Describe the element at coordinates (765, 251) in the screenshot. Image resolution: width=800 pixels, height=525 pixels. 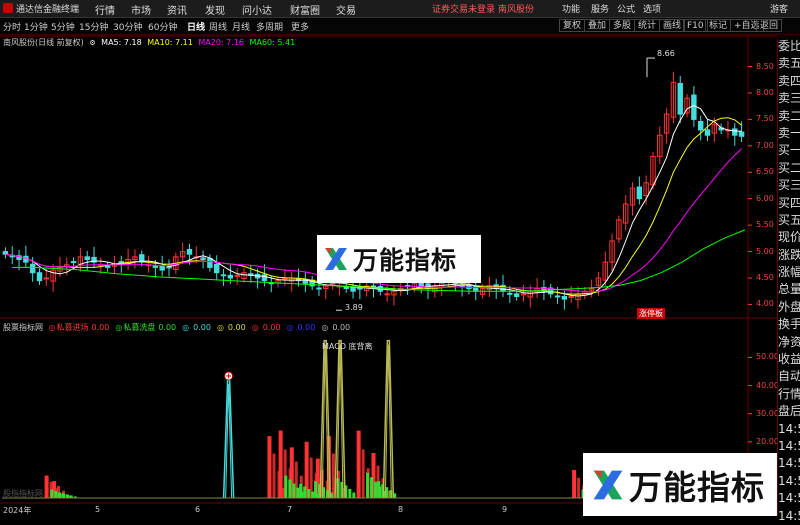
I see `price-tick: 5.00` at that location.